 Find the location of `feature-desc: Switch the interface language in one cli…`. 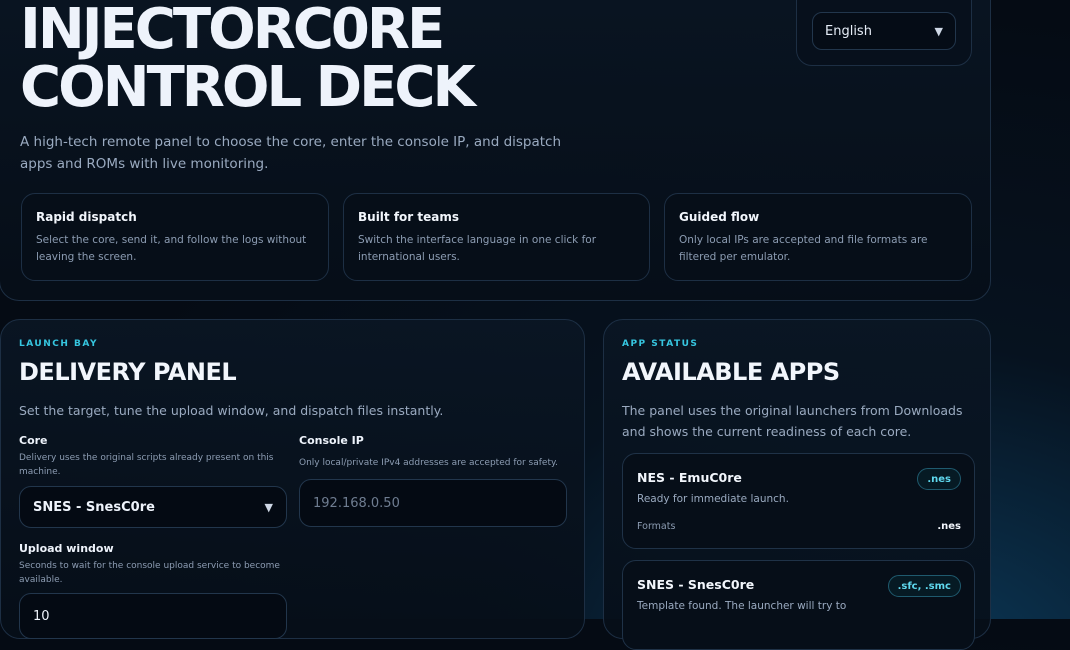

feature-desc: Switch the interface language in one cli… is located at coordinates (477, 248).